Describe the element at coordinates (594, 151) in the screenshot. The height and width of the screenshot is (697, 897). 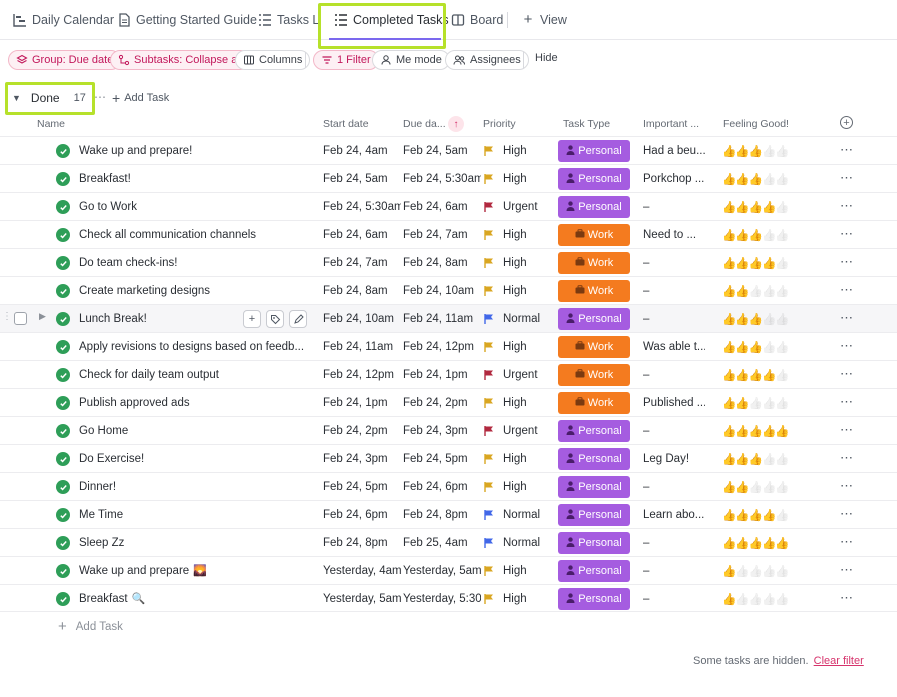
I see `task-type-badge: Personal` at that location.